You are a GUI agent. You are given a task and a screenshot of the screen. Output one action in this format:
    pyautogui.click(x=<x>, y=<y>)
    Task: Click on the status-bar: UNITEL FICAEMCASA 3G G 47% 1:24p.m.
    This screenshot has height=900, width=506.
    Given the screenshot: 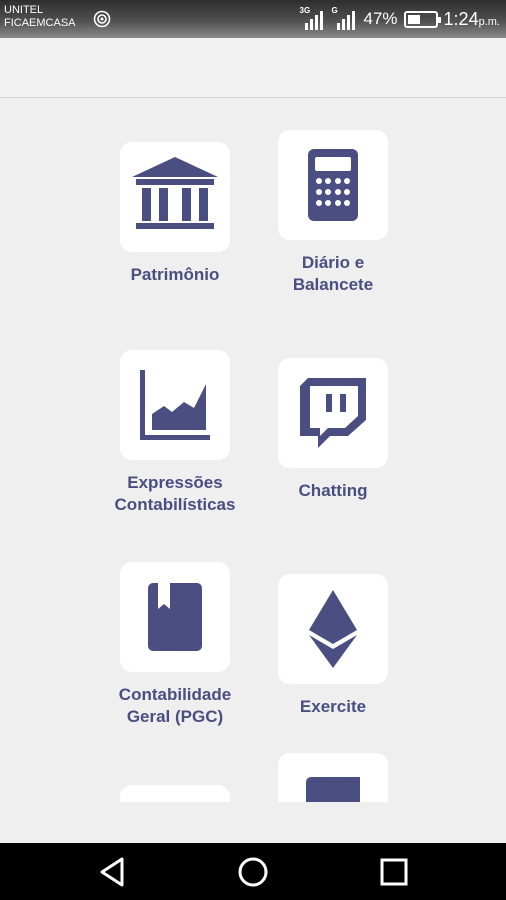 What is the action you would take?
    pyautogui.click(x=253, y=19)
    